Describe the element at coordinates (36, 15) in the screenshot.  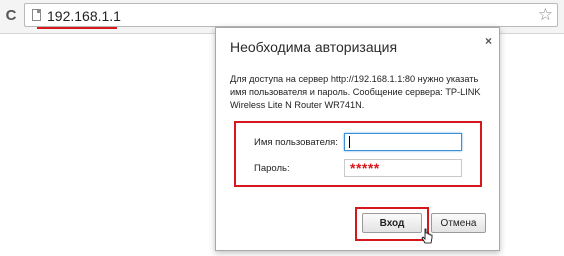
I see `page-icon` at that location.